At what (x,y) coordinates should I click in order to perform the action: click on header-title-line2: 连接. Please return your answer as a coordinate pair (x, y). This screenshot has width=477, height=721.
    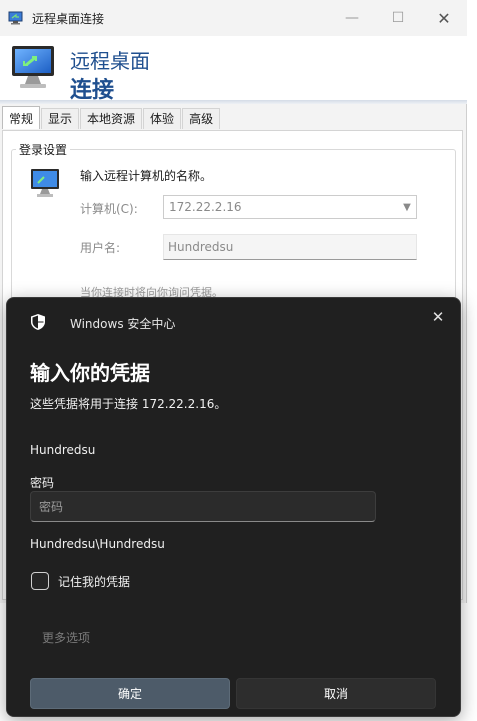
    Looking at the image, I should click on (92, 90).